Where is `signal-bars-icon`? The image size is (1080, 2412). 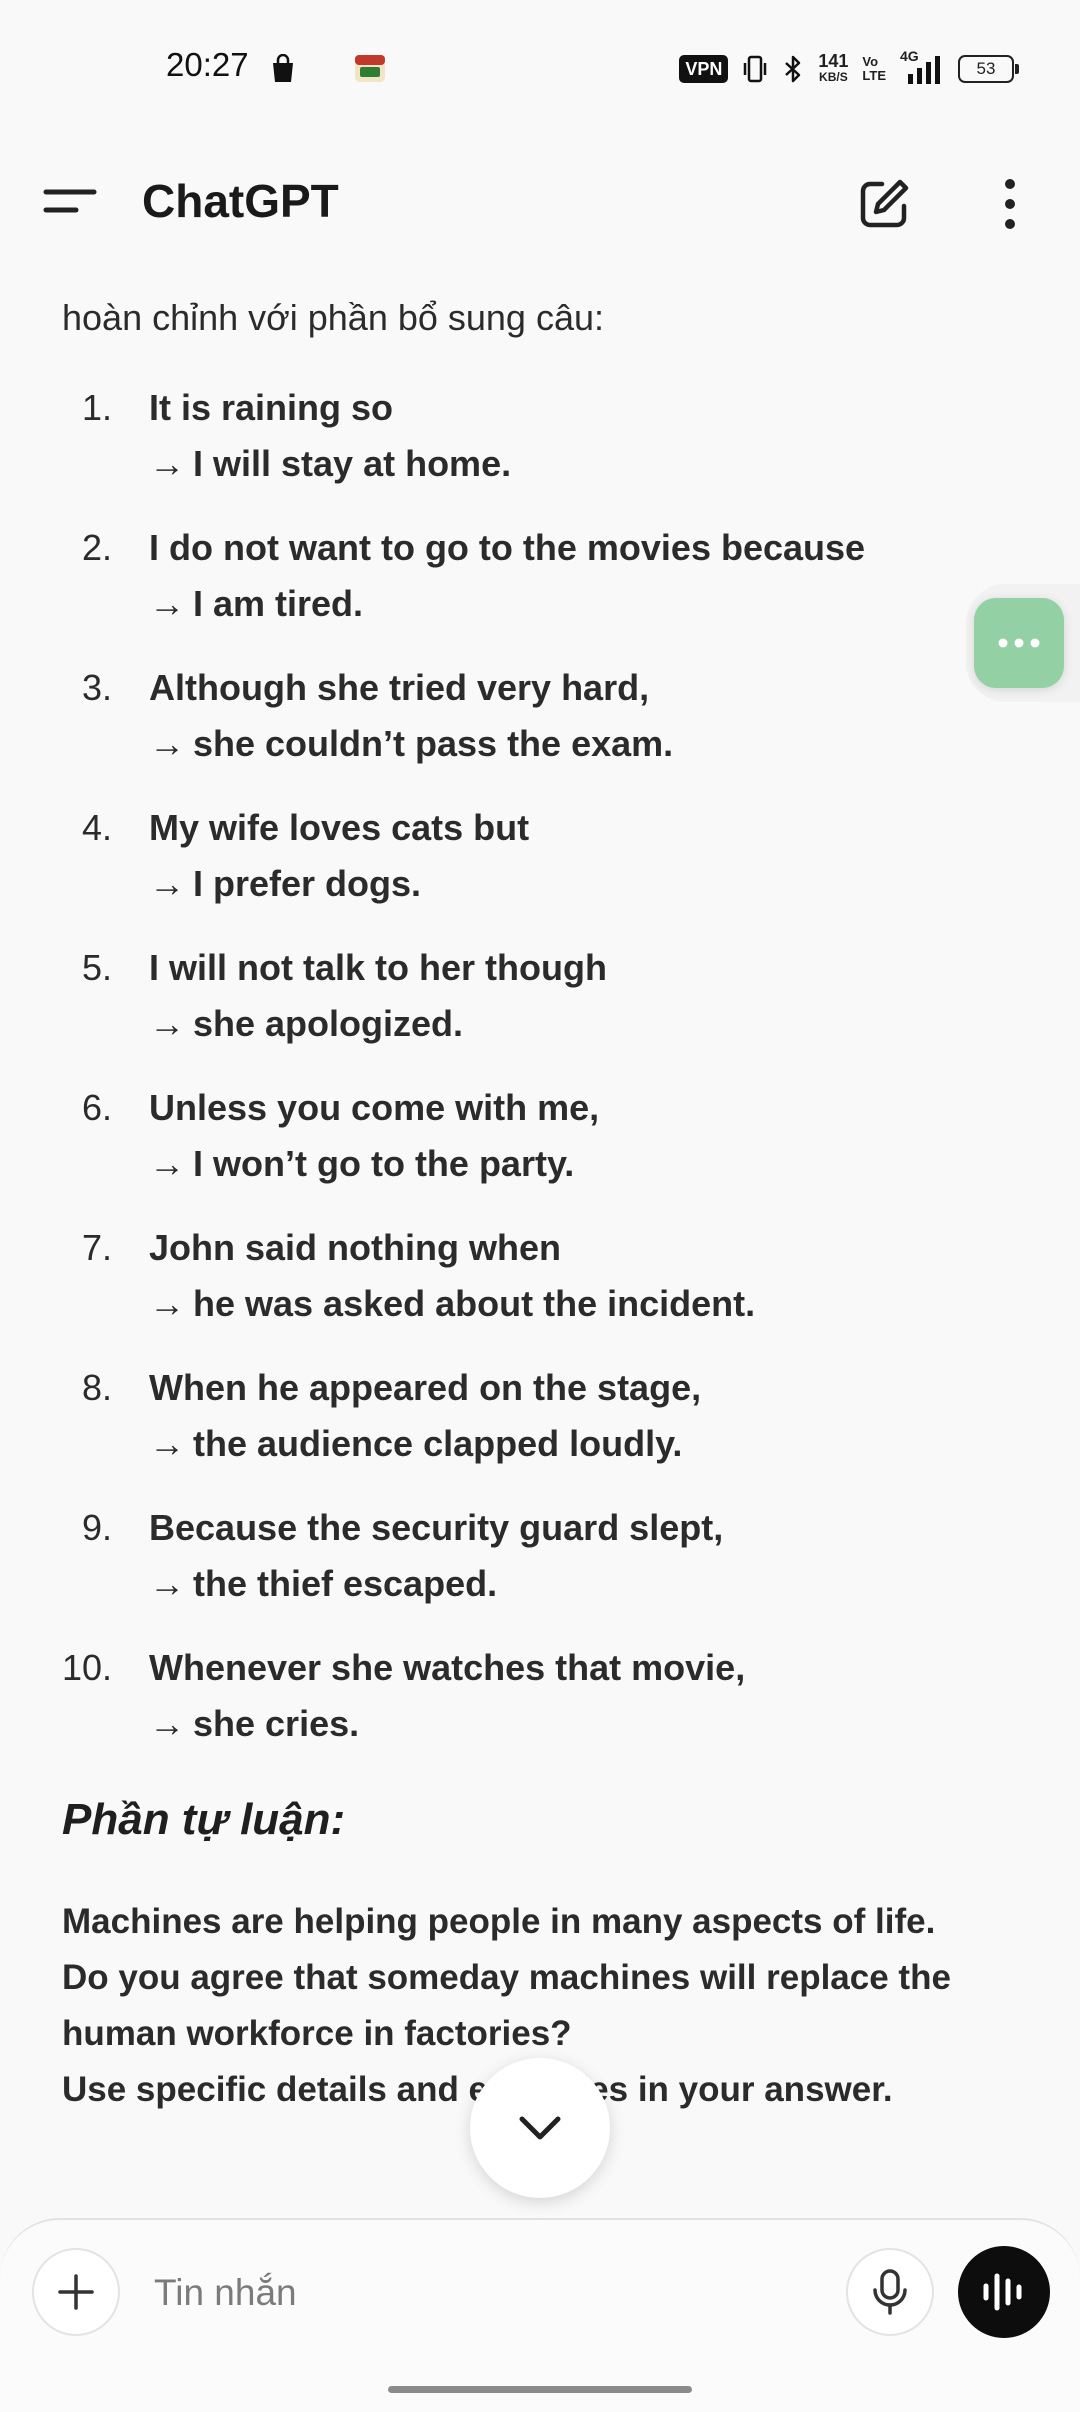 signal-bars-icon is located at coordinates (924, 70).